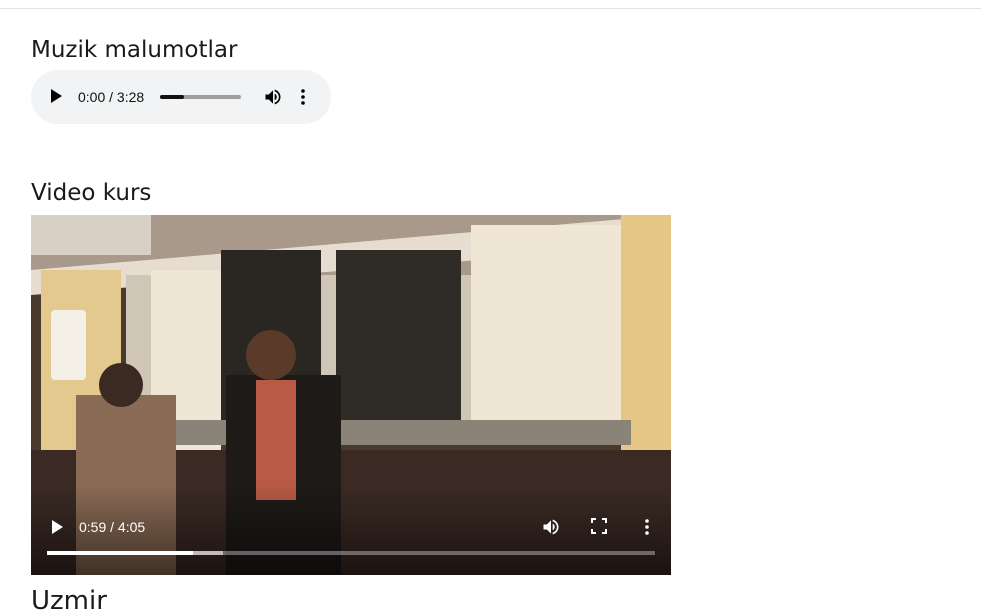  What do you see at coordinates (490, 8) in the screenshot?
I see `top-divider` at bounding box center [490, 8].